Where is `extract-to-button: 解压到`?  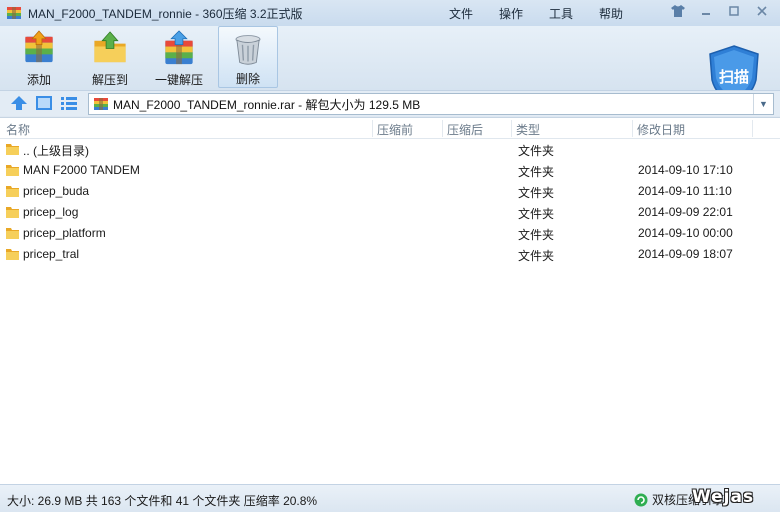 extract-to-button: 解压到 is located at coordinates (110, 57).